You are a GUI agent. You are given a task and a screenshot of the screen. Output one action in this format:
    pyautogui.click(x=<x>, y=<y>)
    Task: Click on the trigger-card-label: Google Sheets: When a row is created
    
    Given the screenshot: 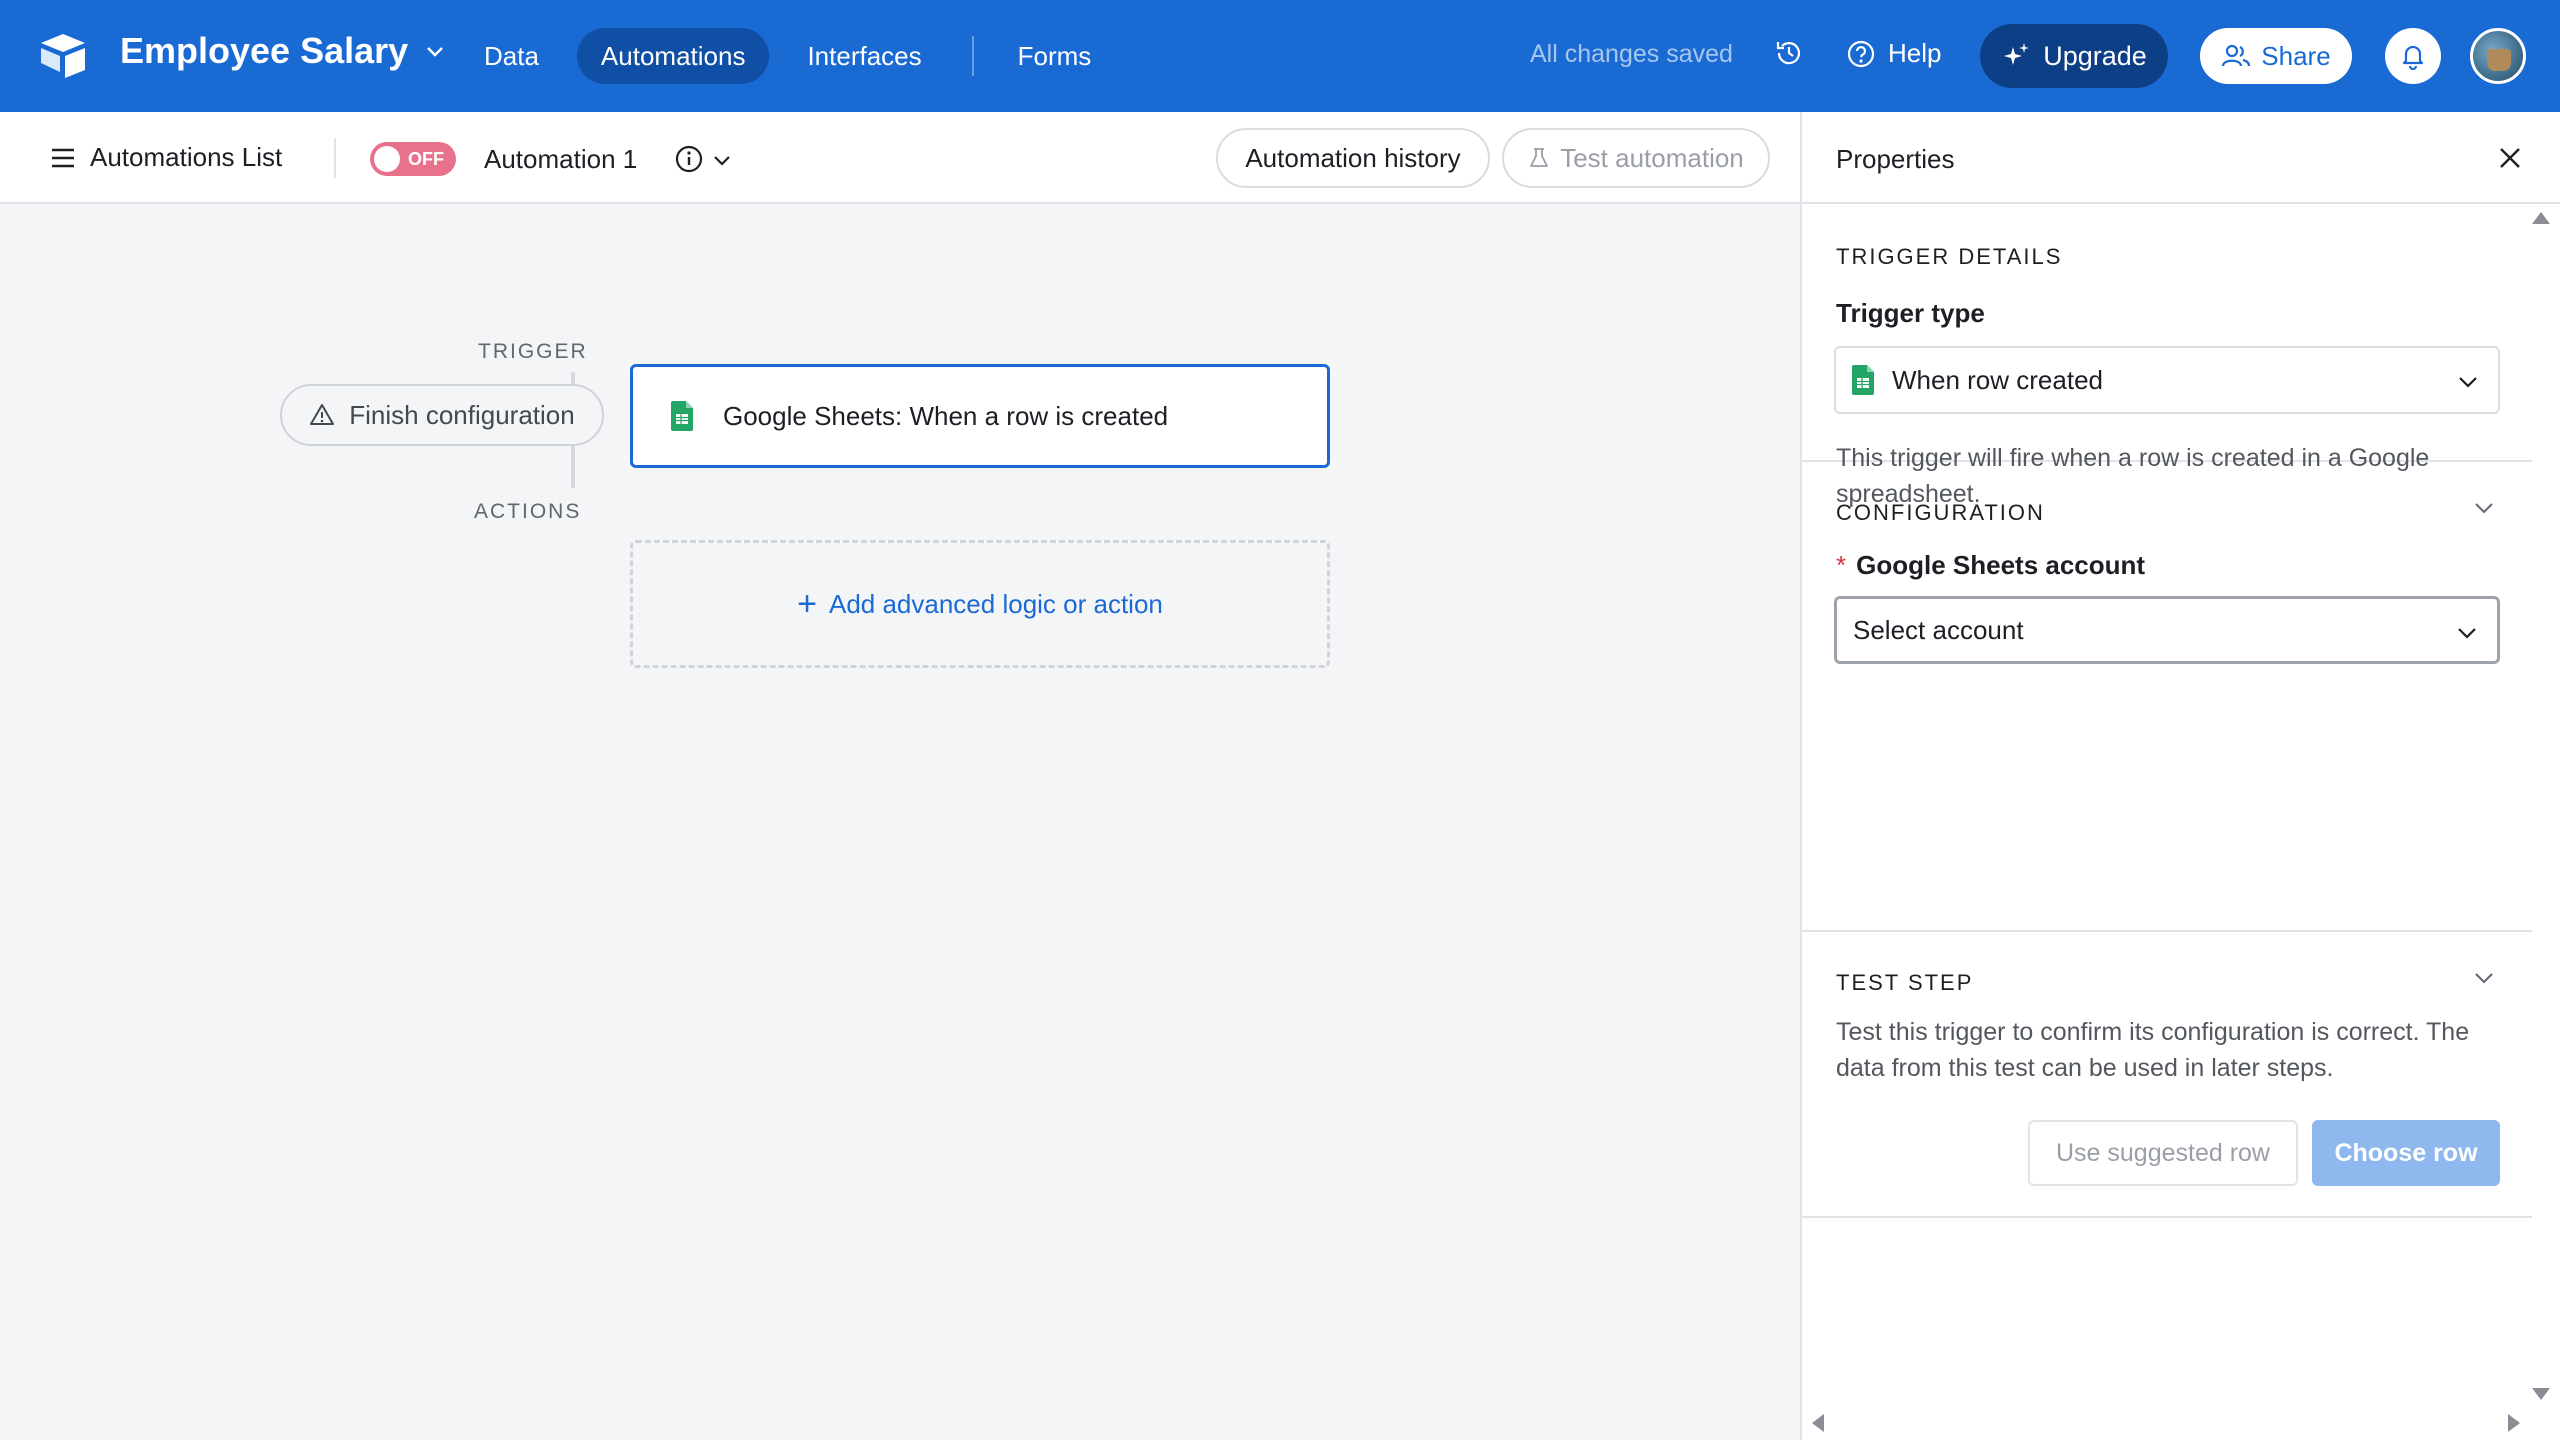 What is the action you would take?
    pyautogui.click(x=946, y=415)
    